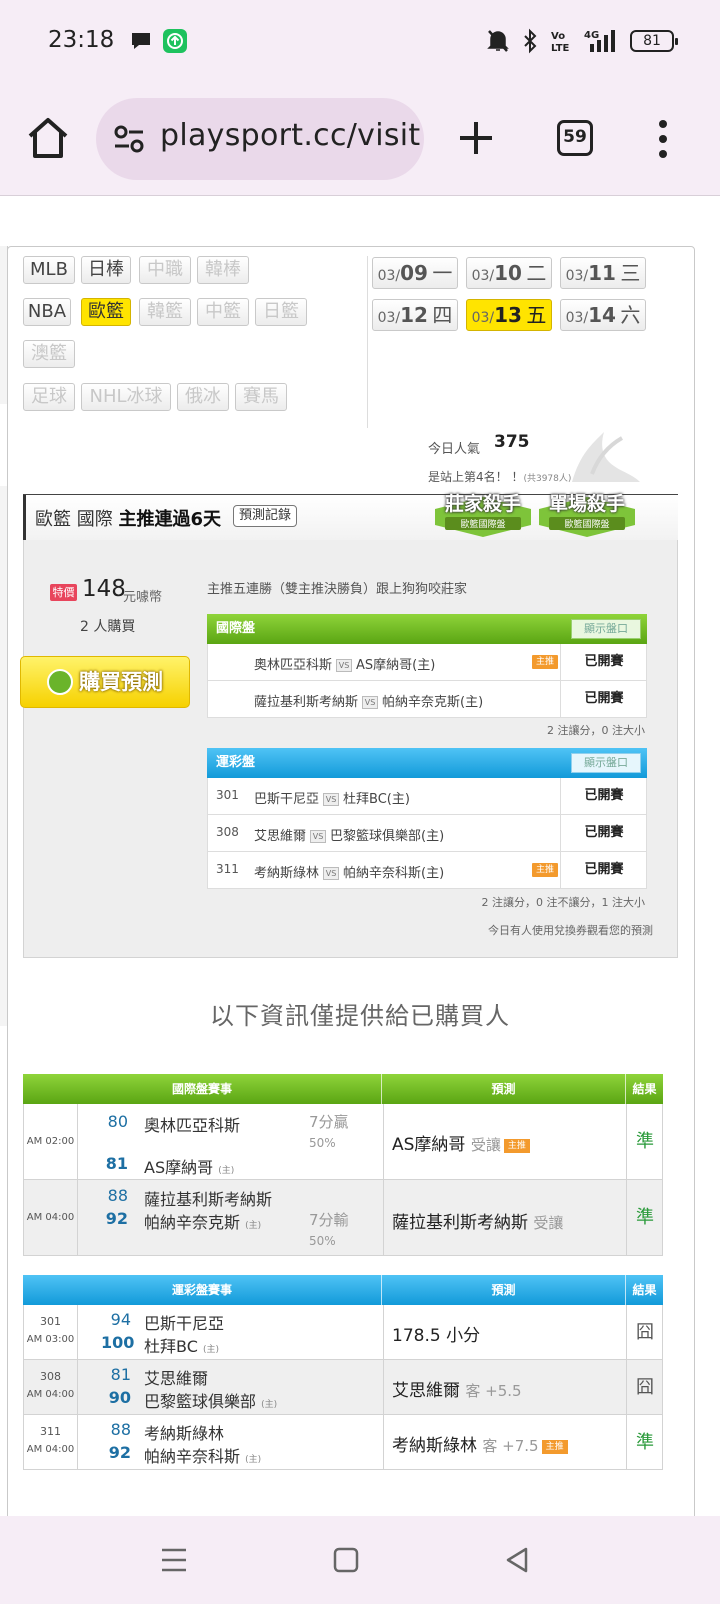  What do you see at coordinates (329, 1220) in the screenshot?
I see `handicap-value: 7分輸` at bounding box center [329, 1220].